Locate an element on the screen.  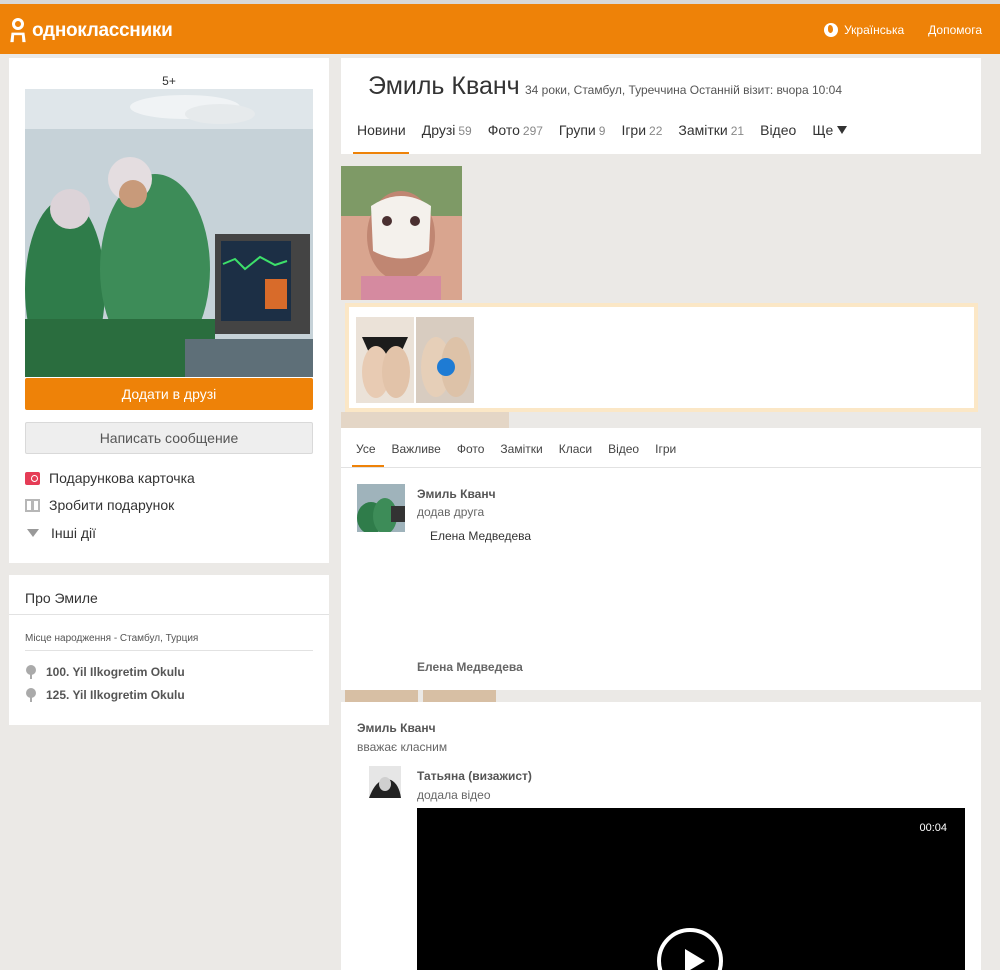
promo-block is located at coordinates (661, 357).